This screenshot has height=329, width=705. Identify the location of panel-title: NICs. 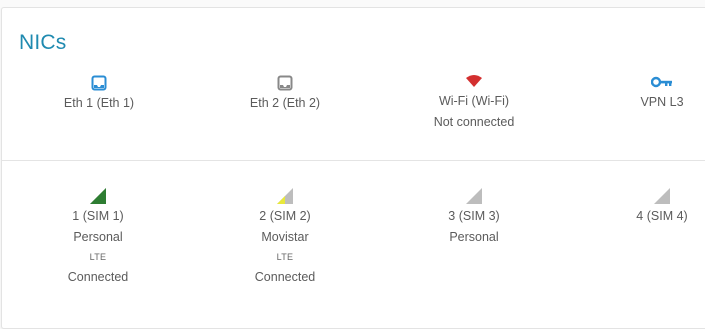
(43, 42).